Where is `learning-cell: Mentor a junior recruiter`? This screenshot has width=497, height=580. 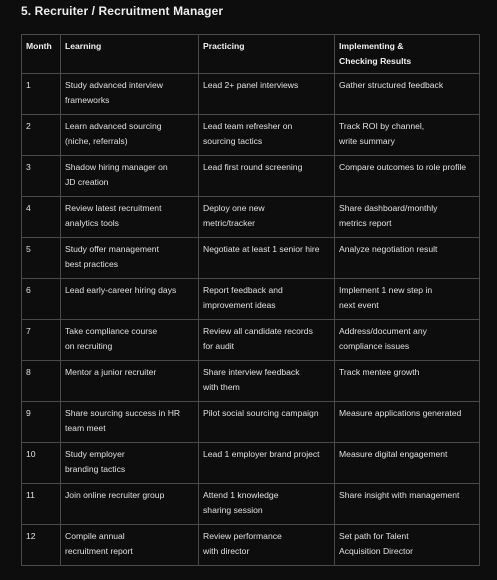 learning-cell: Mentor a junior recruiter is located at coordinates (129, 381).